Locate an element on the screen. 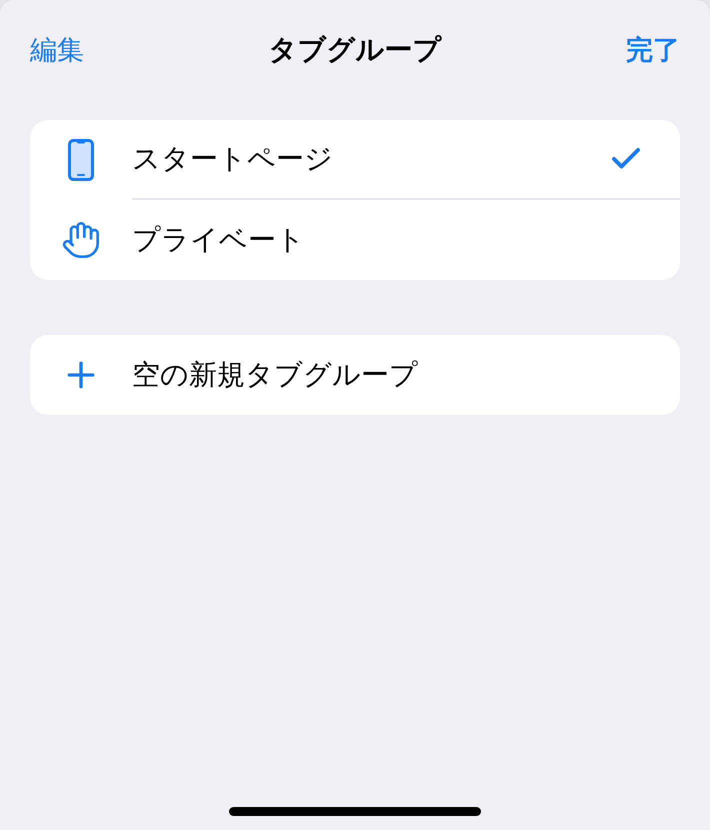  tab-group-item: スタートページ is located at coordinates (232, 159).